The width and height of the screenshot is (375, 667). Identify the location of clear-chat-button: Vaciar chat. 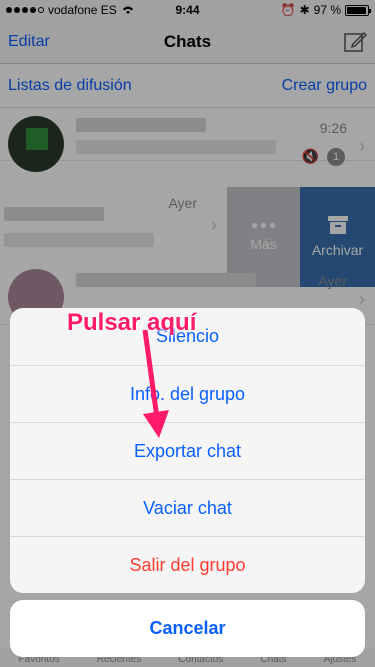
(187, 507).